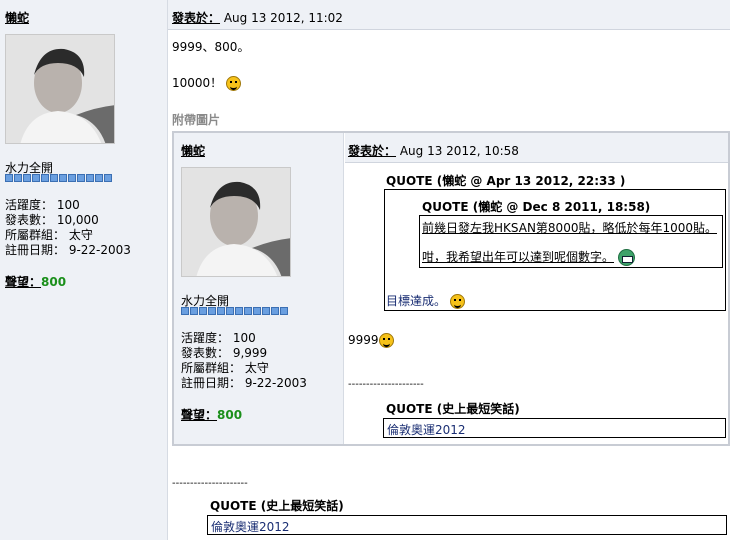  I want to click on outer-signature-quote-text: 倫敦奧運2012, so click(250, 527).